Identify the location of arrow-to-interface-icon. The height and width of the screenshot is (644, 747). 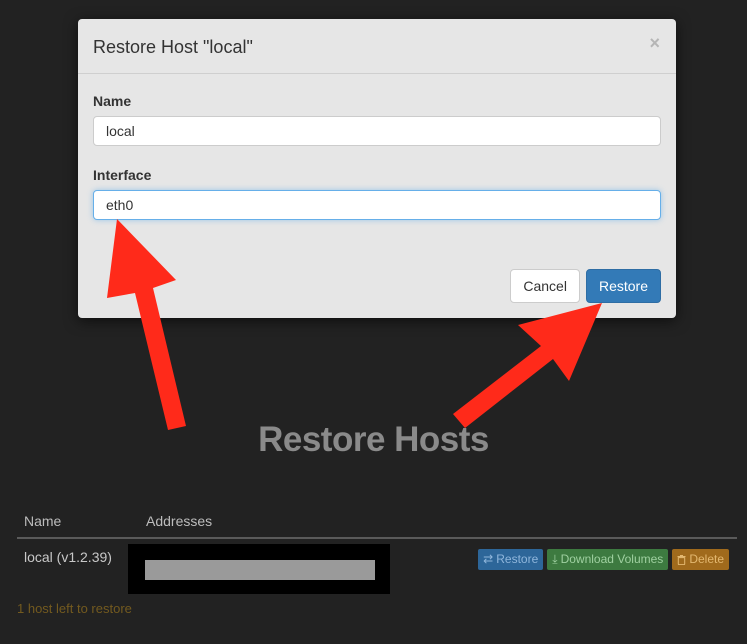
(146, 324).